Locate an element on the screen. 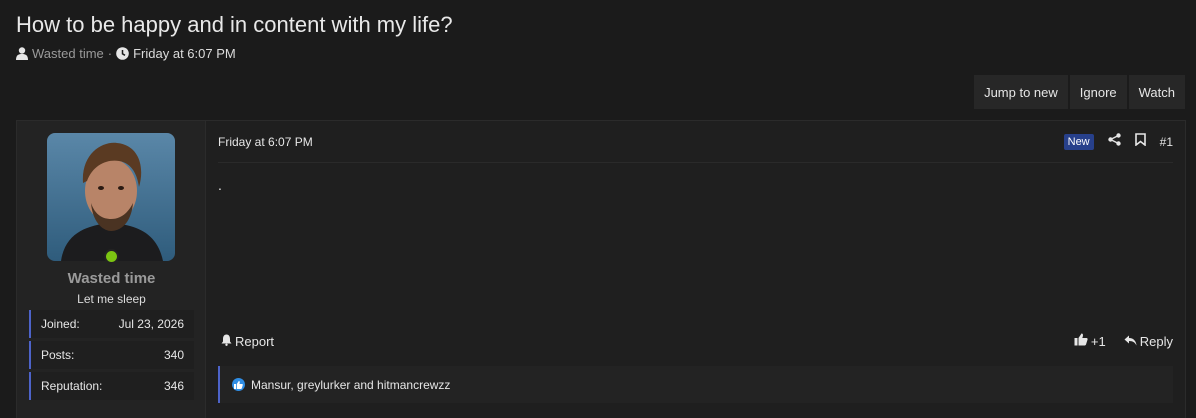  thread-meta: Wasted time · Friday at 6:07 PM is located at coordinates (126, 53).